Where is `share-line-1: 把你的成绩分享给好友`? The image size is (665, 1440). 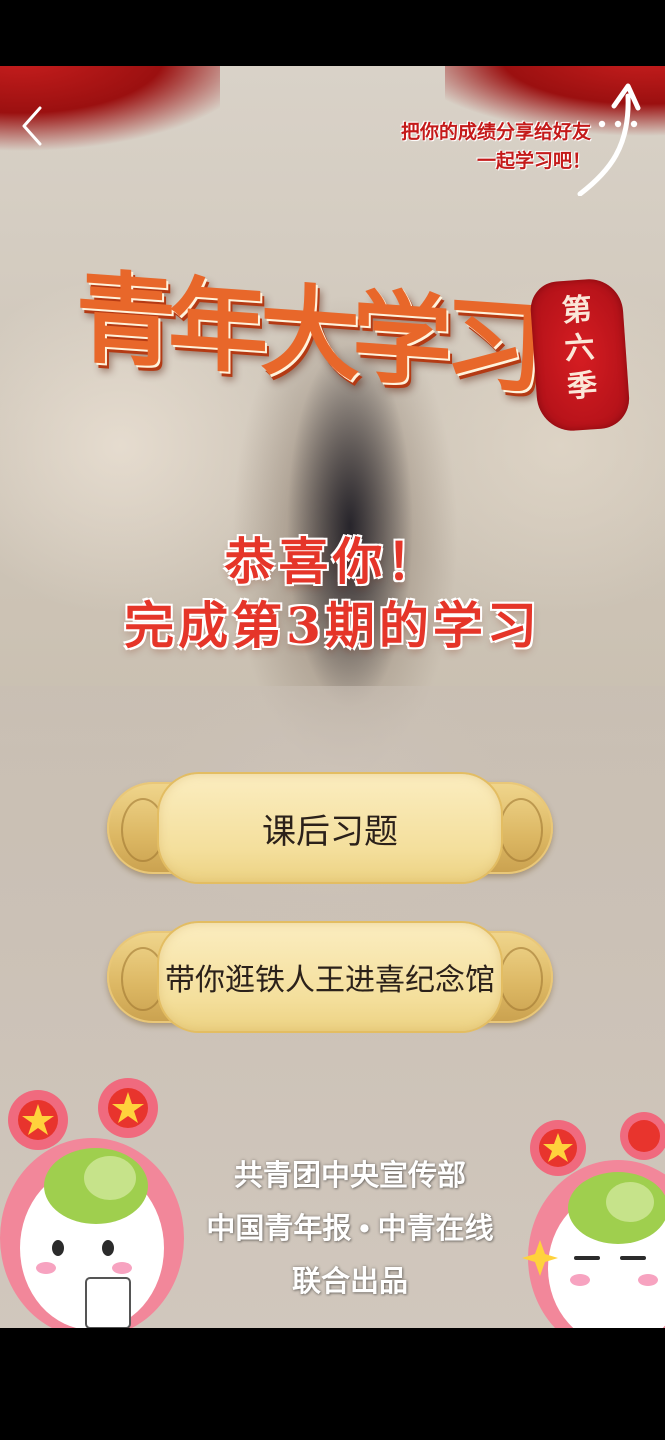 share-line-1: 把你的成绩分享给好友 is located at coordinates (495, 132).